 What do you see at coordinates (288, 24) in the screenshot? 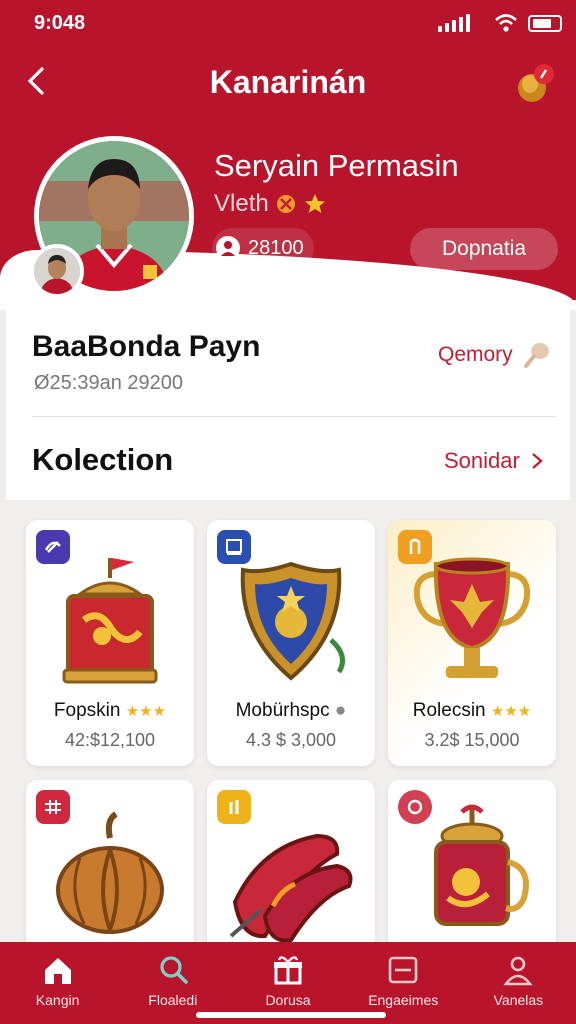
I see `status-bar: 9:048` at bounding box center [288, 24].